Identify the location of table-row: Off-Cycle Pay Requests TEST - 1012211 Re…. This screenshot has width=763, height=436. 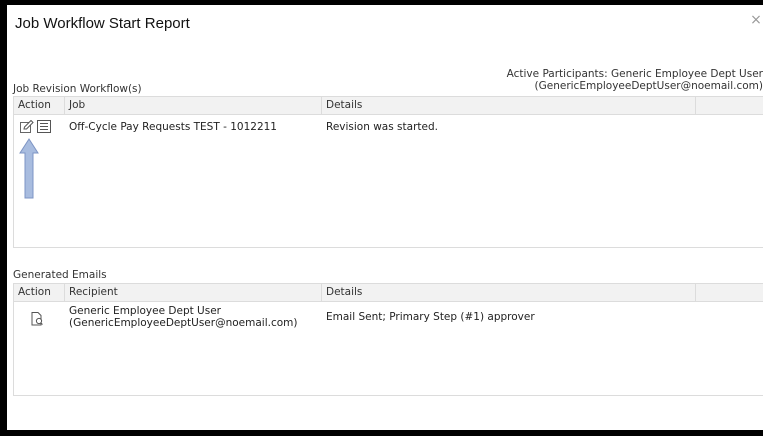
(388, 125).